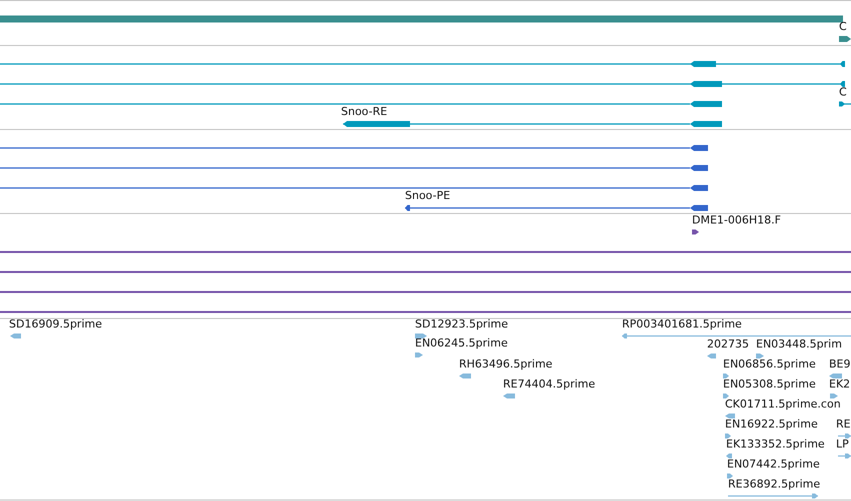  I want to click on feature-label: EN05308.5prime, so click(769, 384).